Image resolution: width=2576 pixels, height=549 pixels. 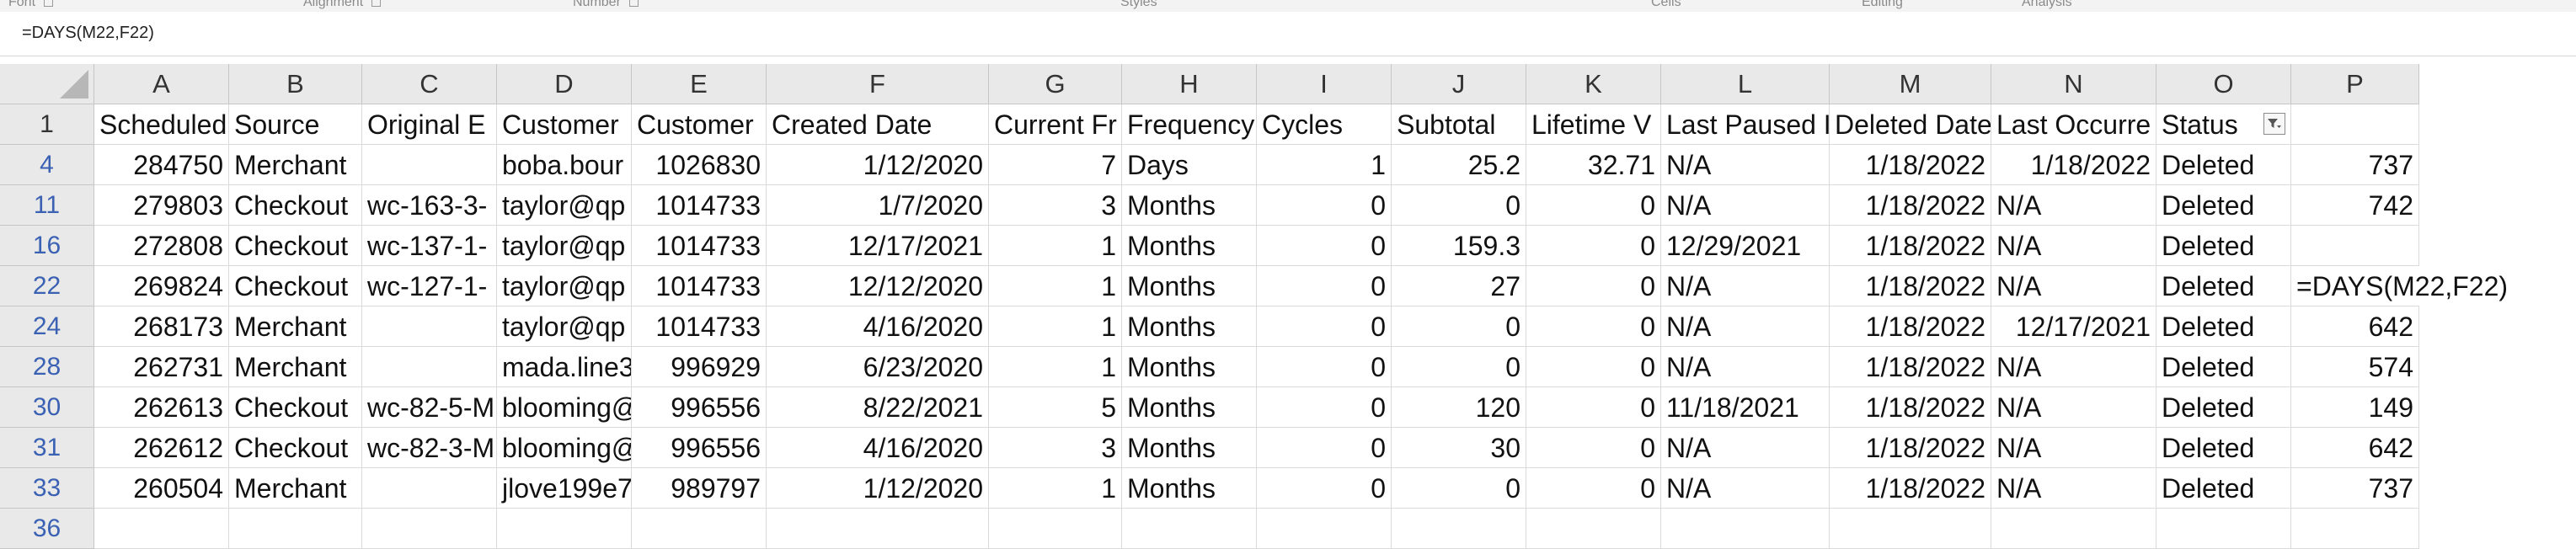 I want to click on cell-o4: Deleted, so click(x=2223, y=165).